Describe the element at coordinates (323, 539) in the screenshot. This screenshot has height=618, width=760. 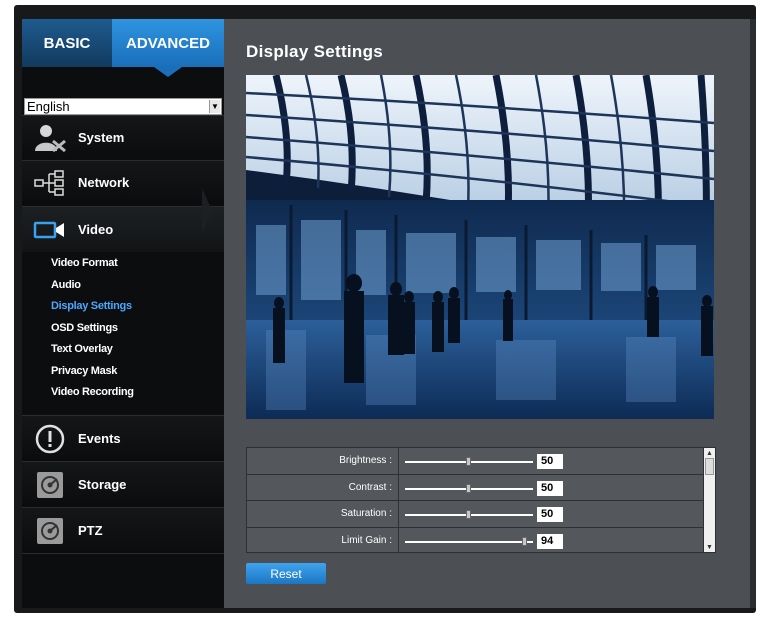
I see `setting-label: Limit Gain :` at that location.